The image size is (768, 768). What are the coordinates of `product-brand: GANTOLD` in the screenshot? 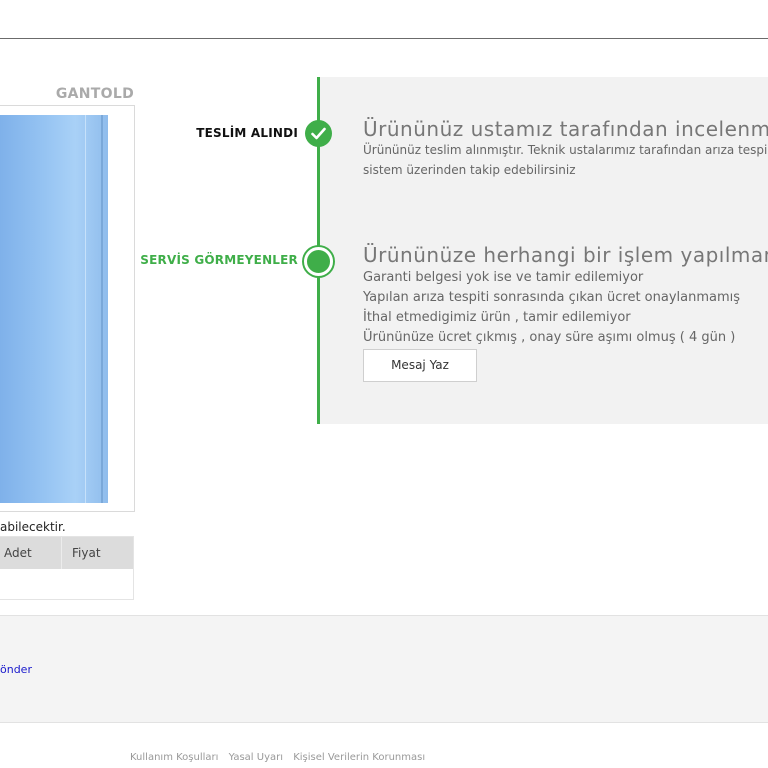 It's located at (94, 94).